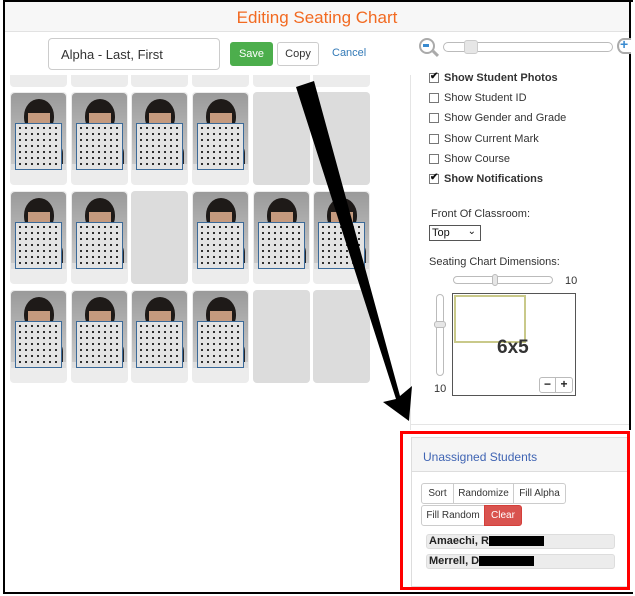 This screenshot has height=596, width=635. What do you see at coordinates (251, 54) in the screenshot?
I see `save-button: Save` at bounding box center [251, 54].